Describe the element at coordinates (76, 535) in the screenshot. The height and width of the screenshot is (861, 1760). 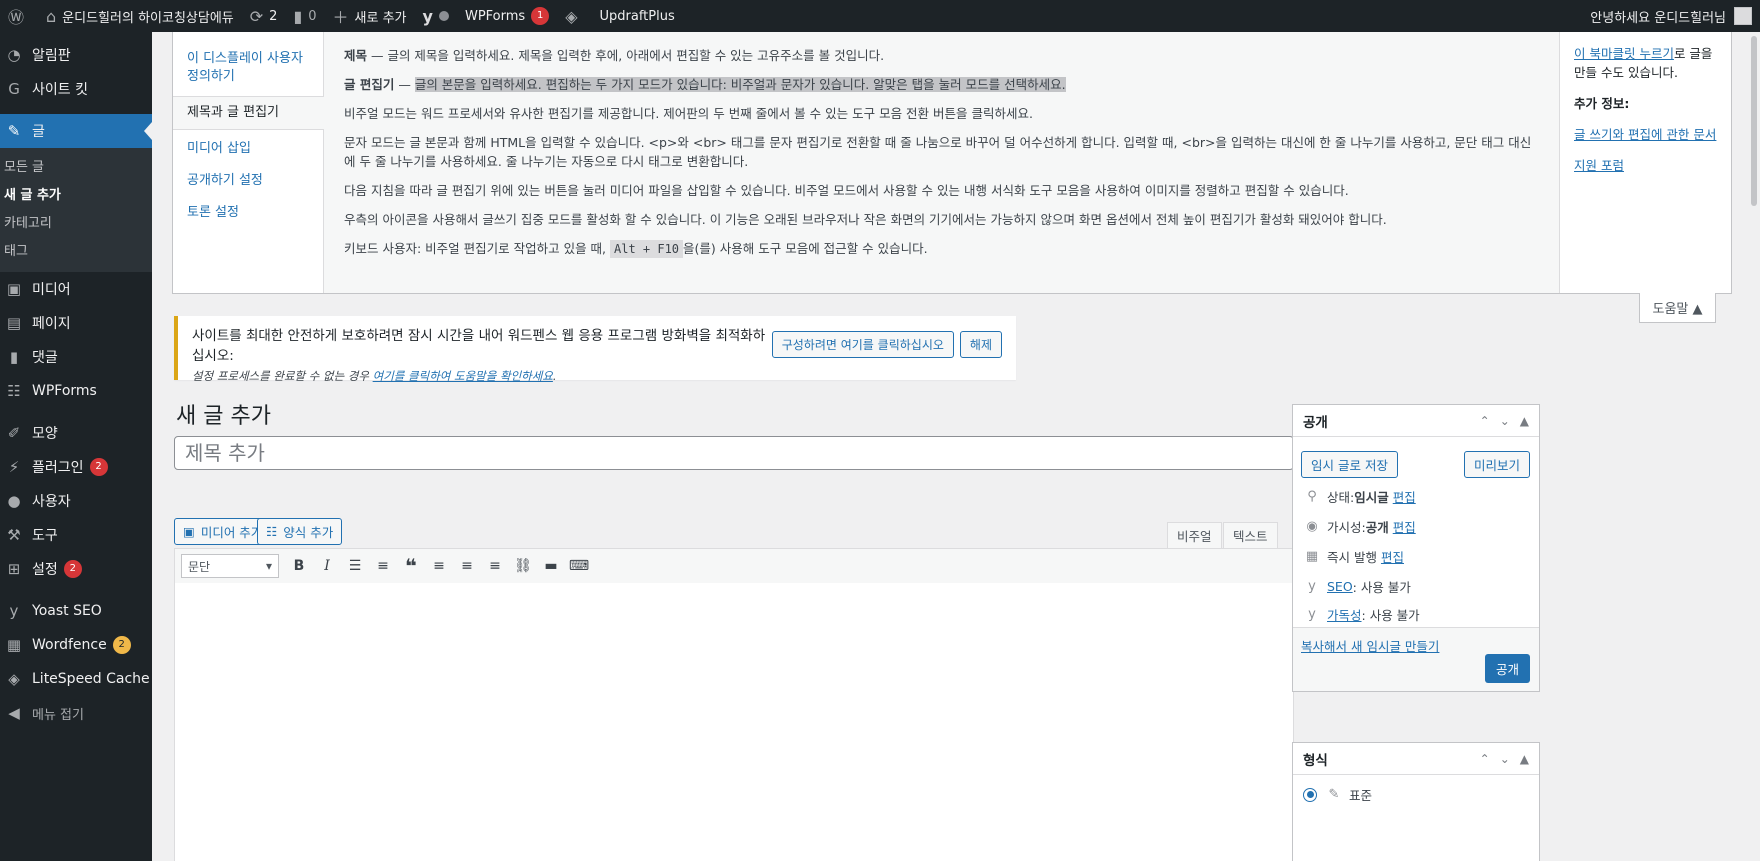
I see `sidebar-item-tools: ⚒ 도구` at that location.